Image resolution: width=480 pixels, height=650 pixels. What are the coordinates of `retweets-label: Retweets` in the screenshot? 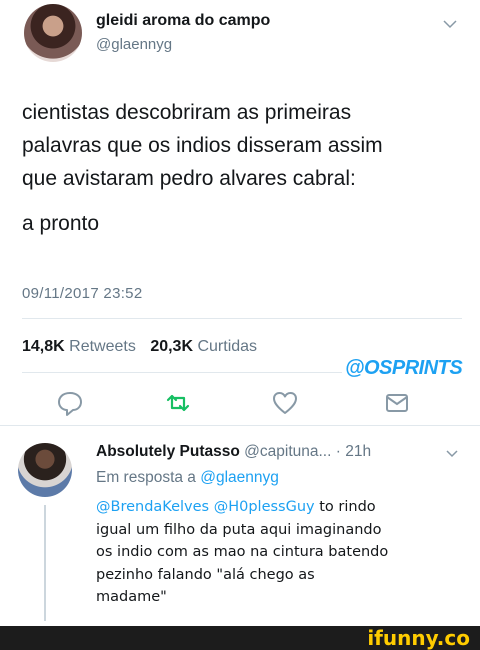 It's located at (102, 346).